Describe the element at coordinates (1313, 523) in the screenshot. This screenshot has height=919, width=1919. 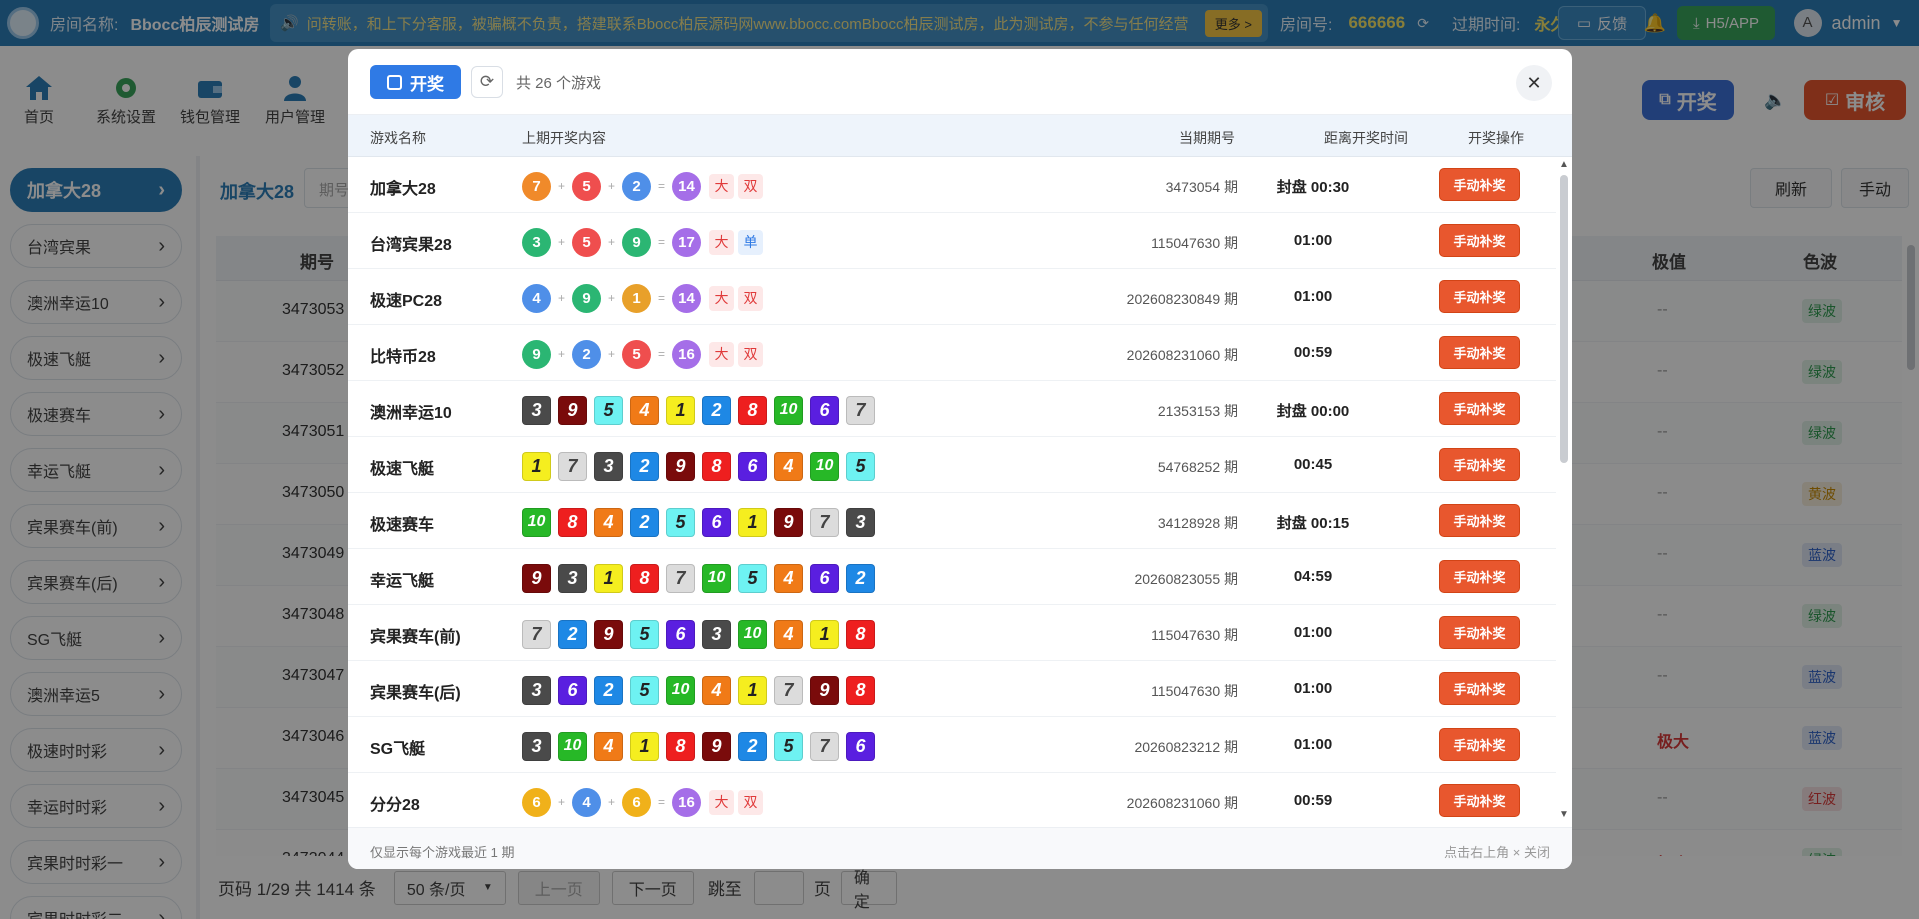
I see `countdown: 封盘 00:15` at that location.